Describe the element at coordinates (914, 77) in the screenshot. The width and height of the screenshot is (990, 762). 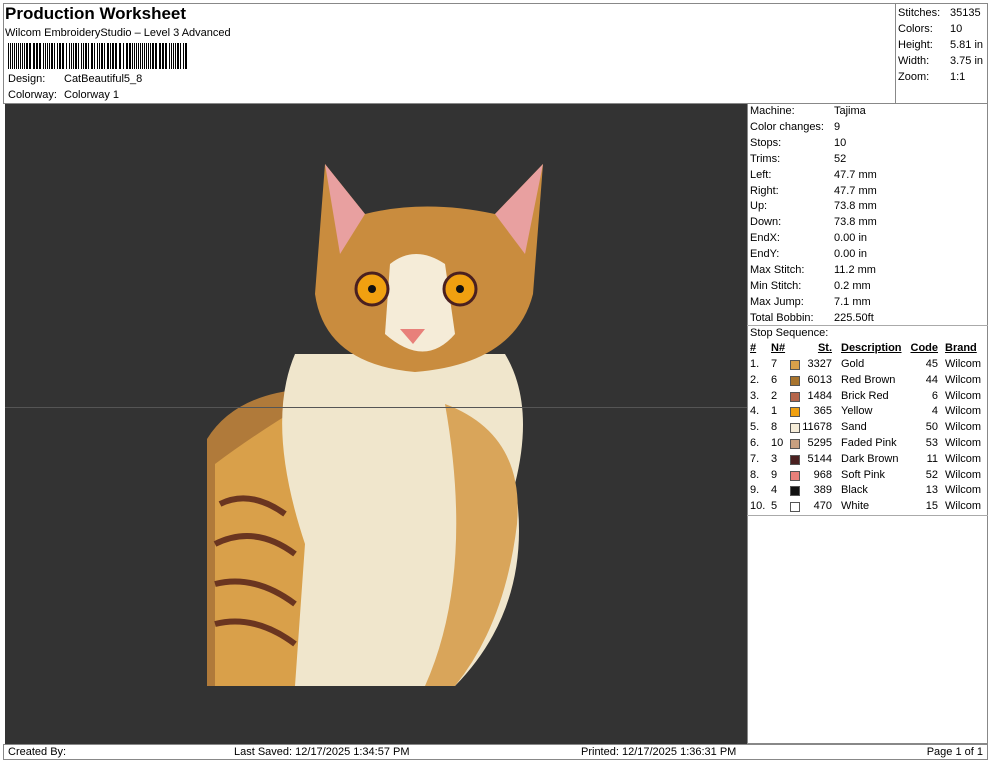
I see `stat-label: Zoom:` at that location.